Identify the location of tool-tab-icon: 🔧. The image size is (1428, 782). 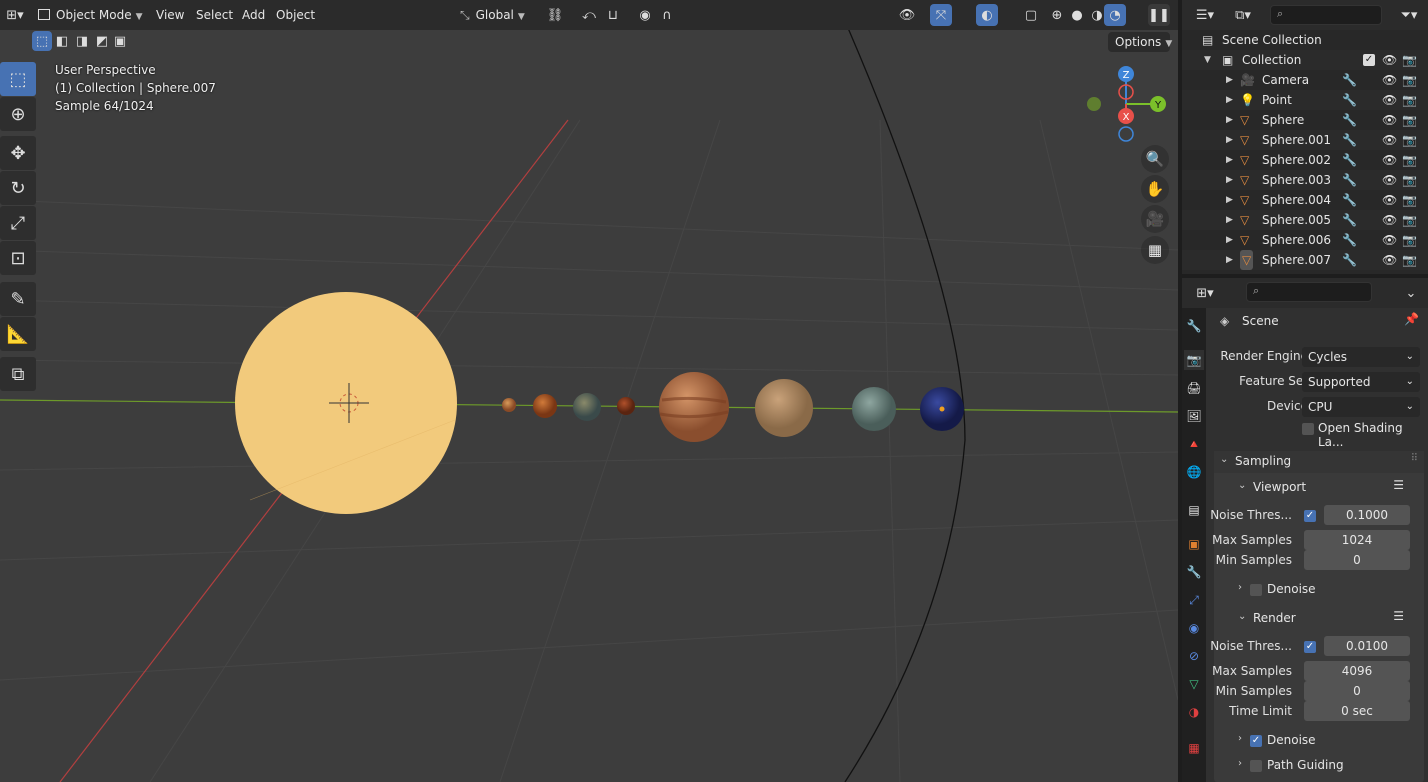
(1194, 326).